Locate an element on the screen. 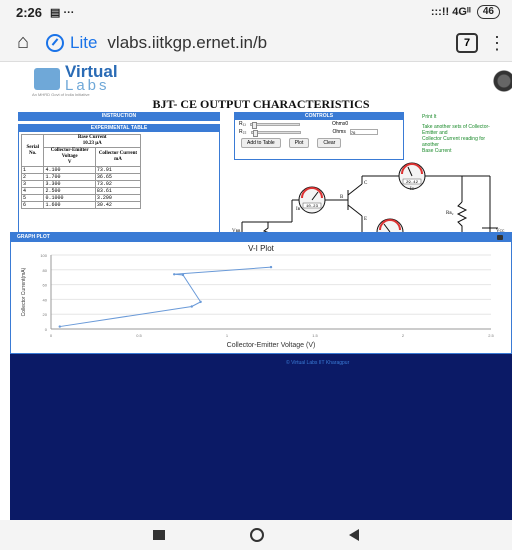 The image size is (512, 550). table-cell-vce: 1.700 is located at coordinates (69, 177).